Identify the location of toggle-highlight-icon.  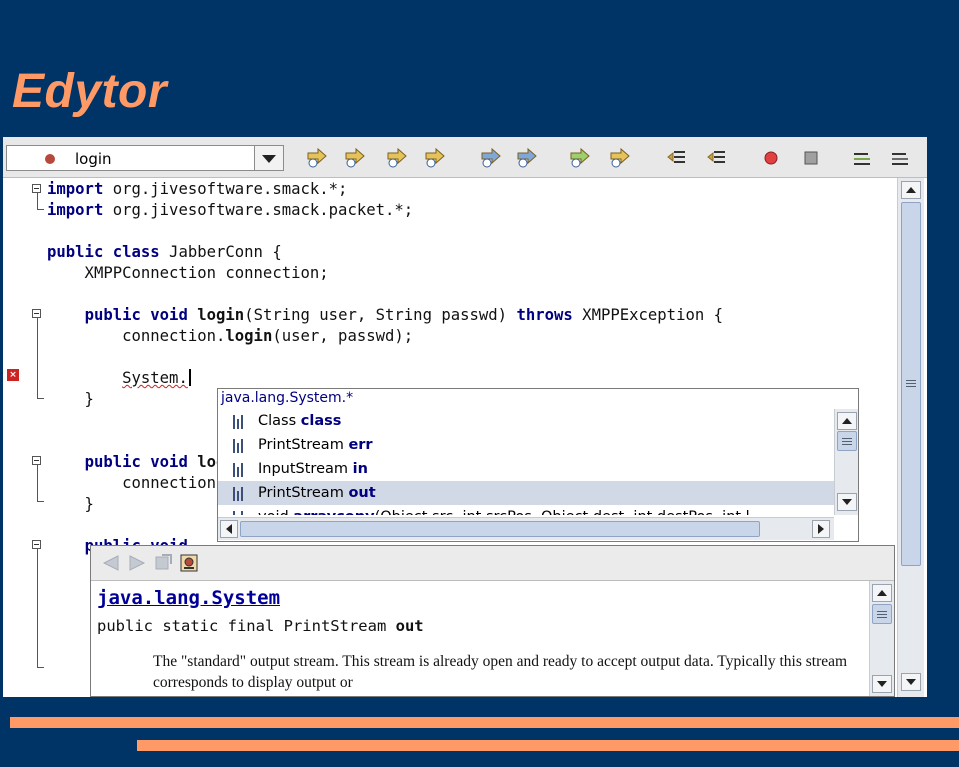
(435, 158).